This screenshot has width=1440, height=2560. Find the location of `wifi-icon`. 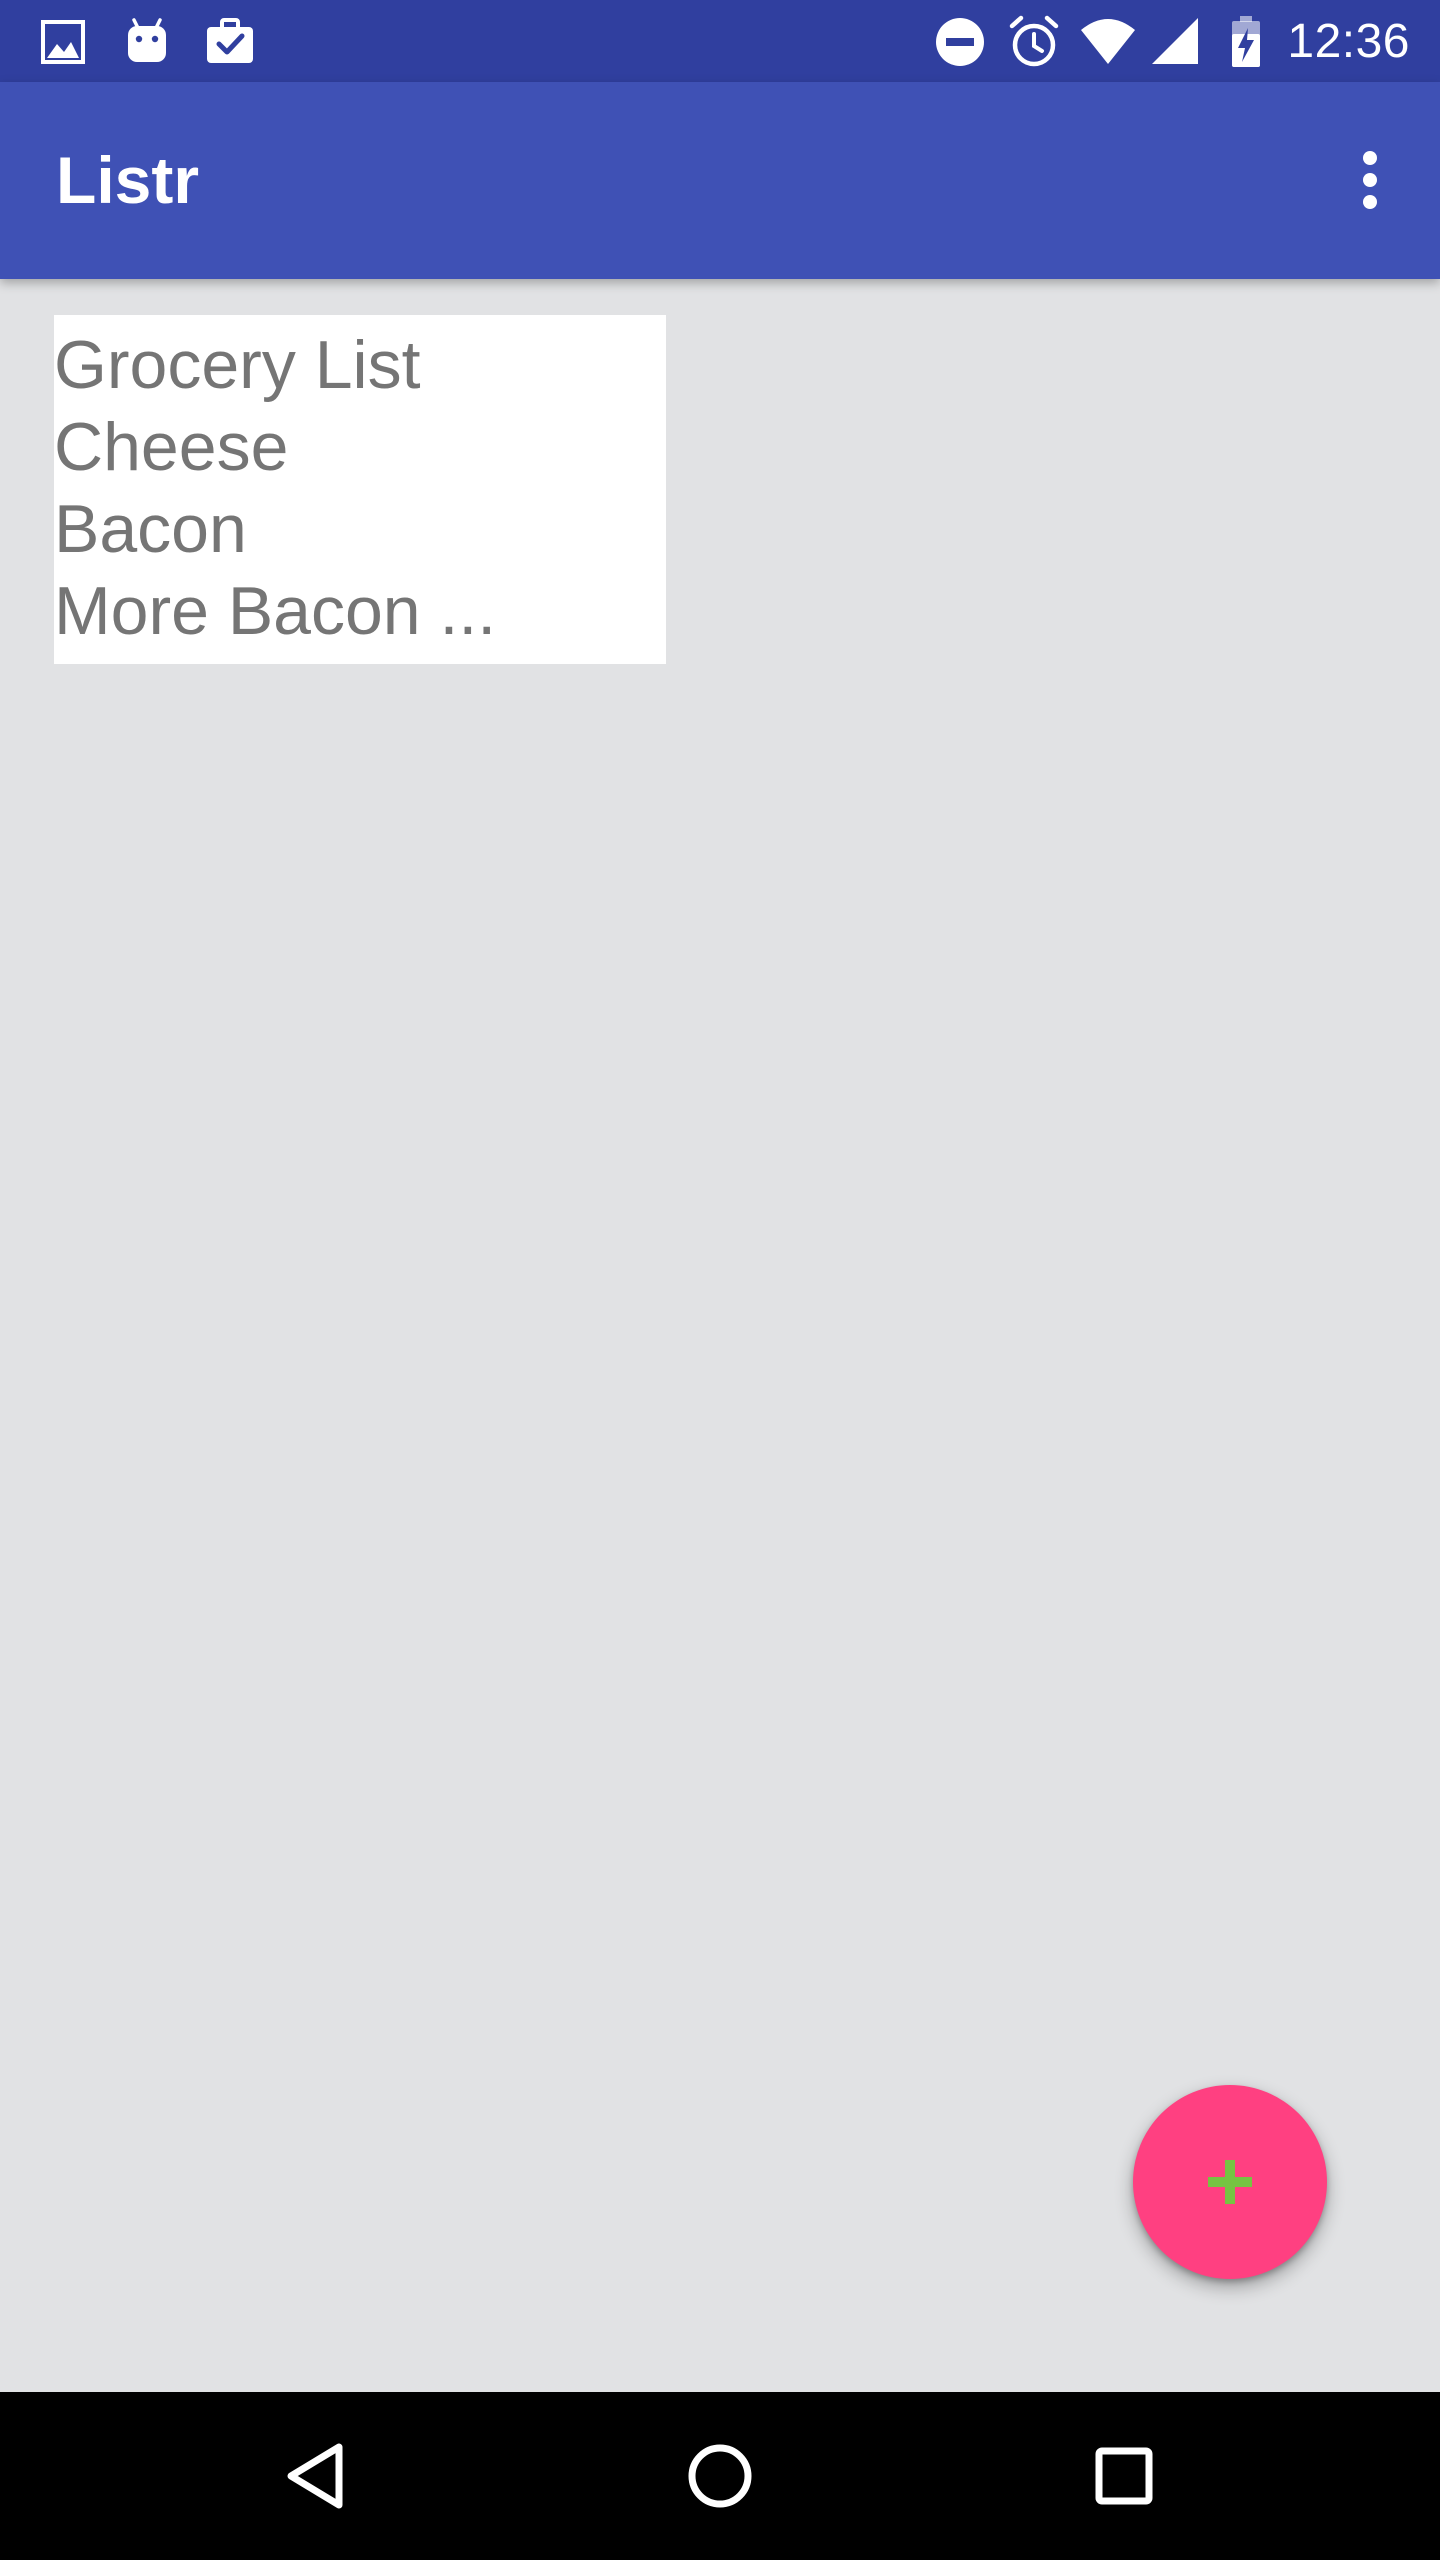

wifi-icon is located at coordinates (1108, 42).